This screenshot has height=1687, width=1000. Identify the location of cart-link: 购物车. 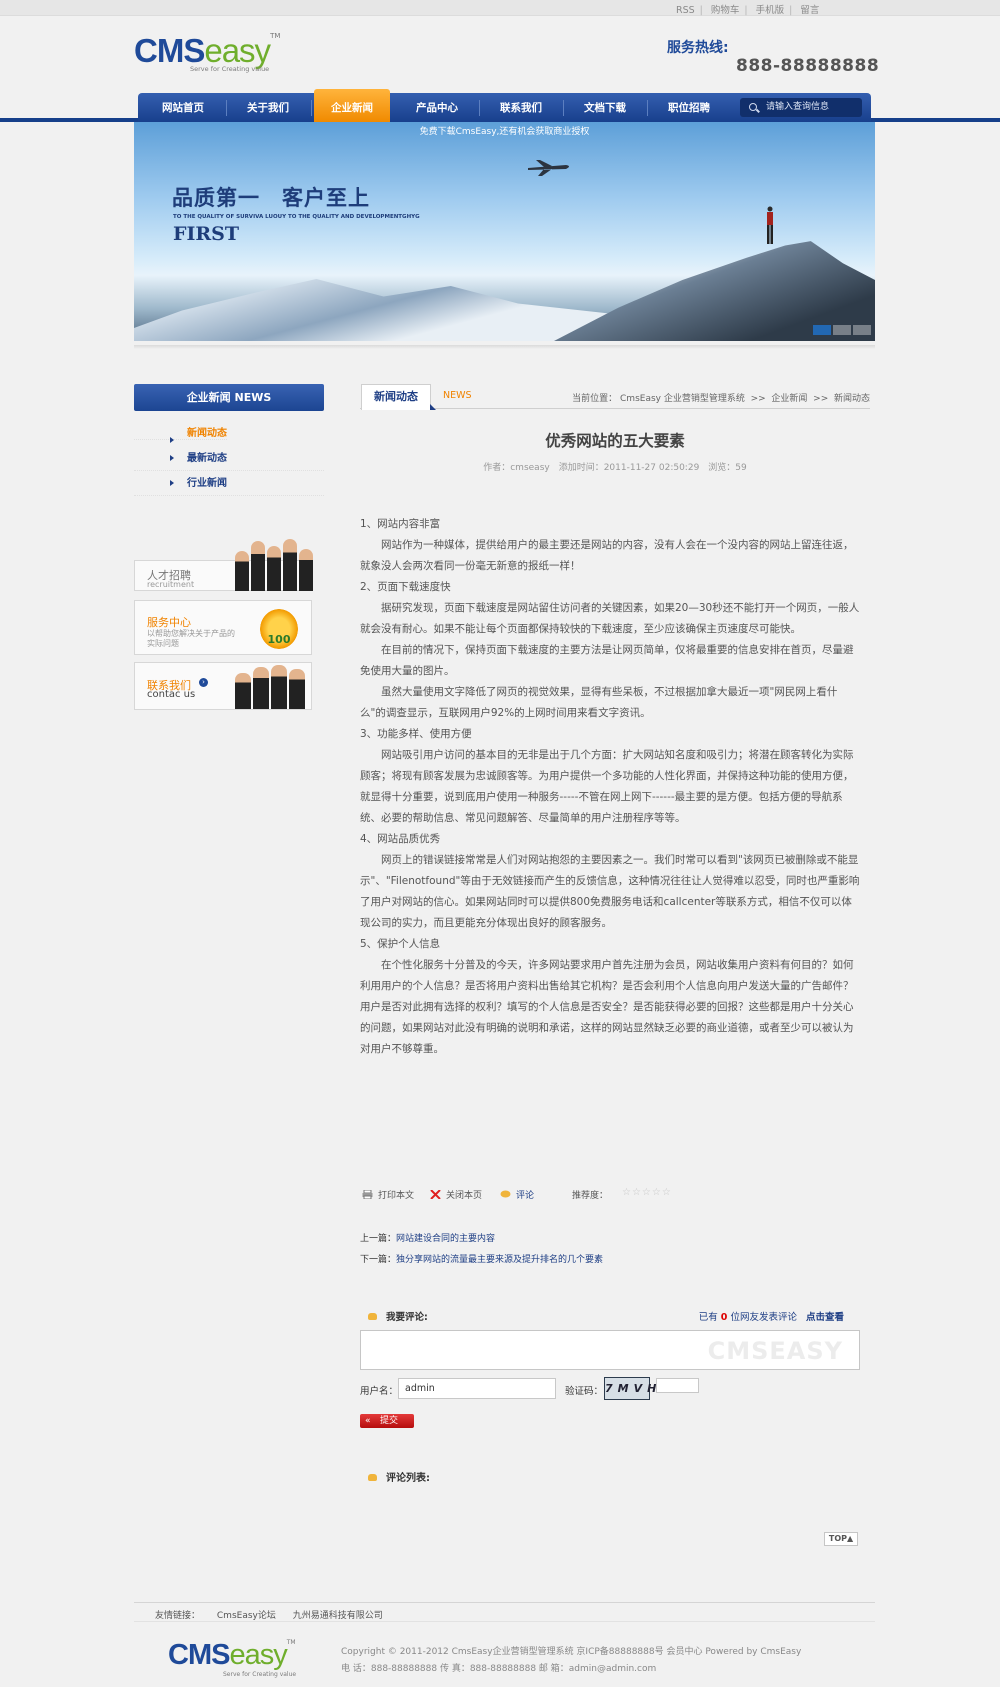
(725, 10).